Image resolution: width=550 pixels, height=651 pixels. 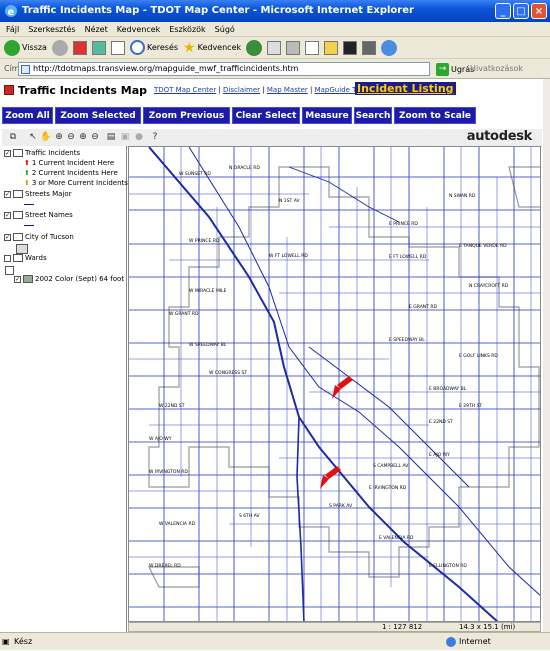 I want to click on measure-button: Measure, so click(x=327, y=115).